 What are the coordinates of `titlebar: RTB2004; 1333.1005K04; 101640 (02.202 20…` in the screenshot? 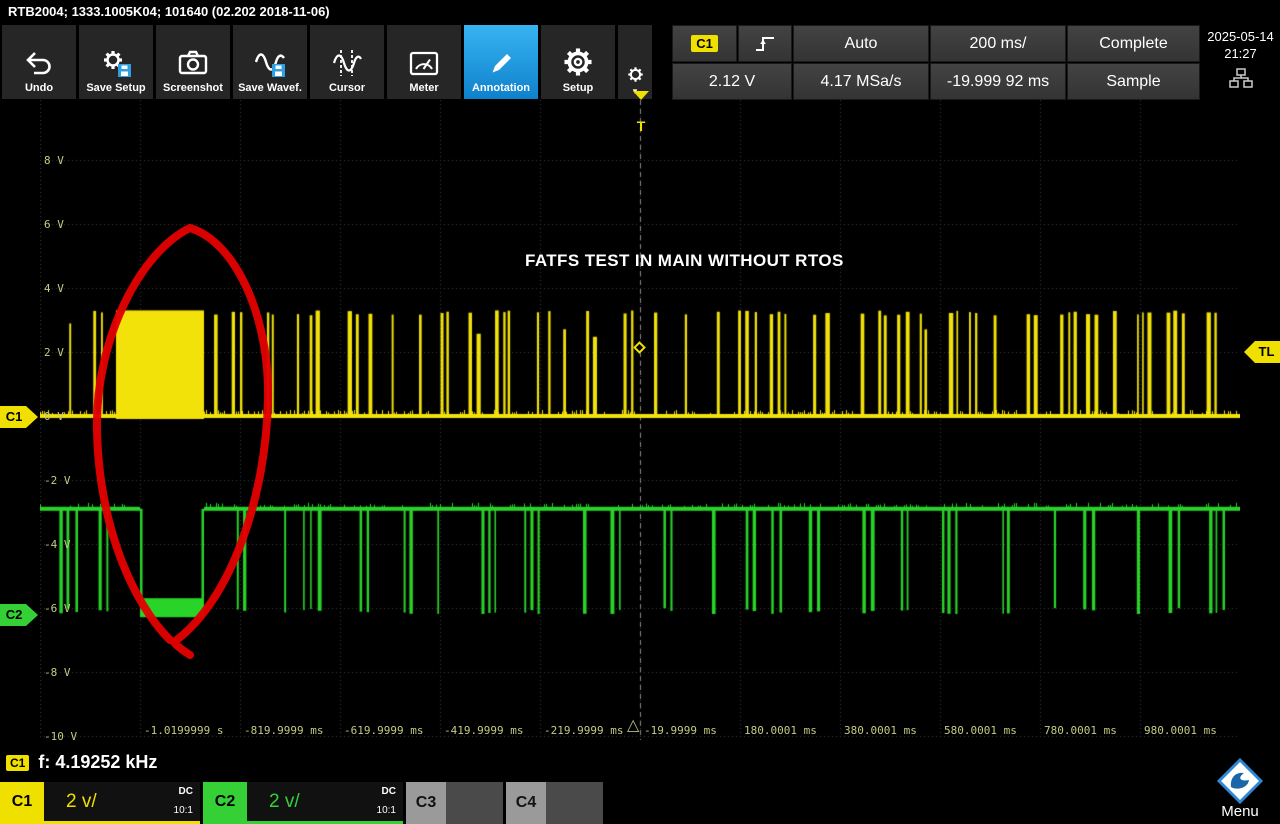 It's located at (640, 12).